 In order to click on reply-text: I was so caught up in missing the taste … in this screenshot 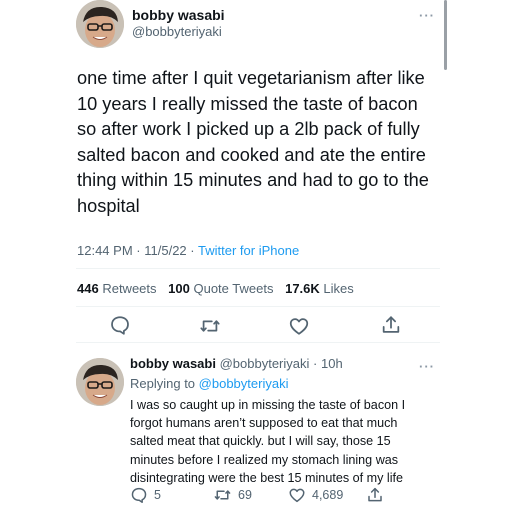, I will do `click(268, 441)`.